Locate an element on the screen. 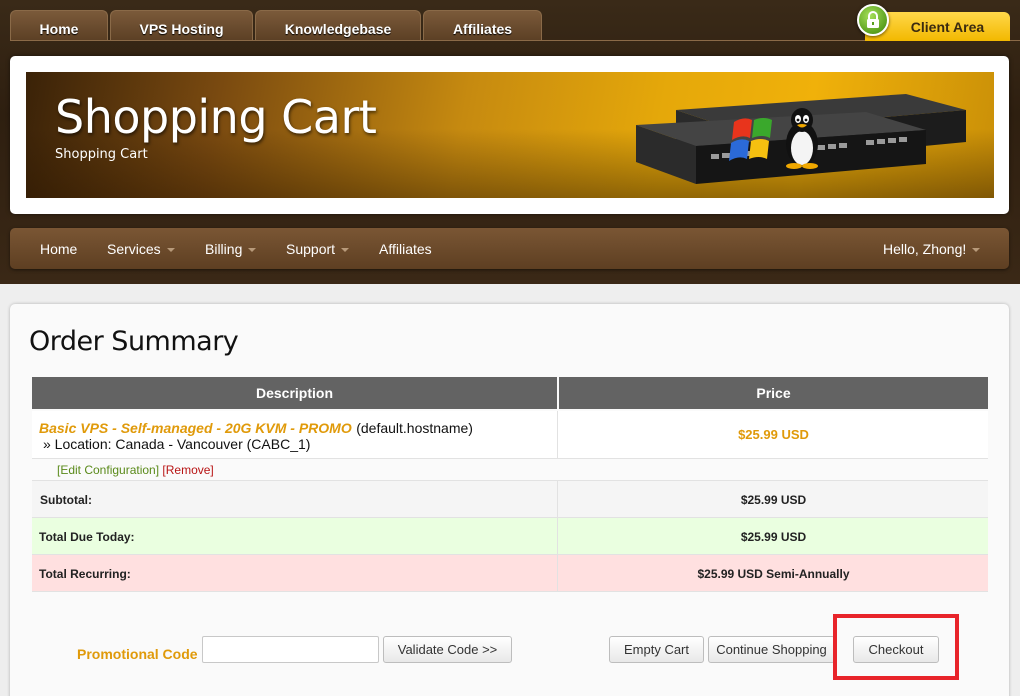 This screenshot has width=1020, height=696. top-tab-home: Home is located at coordinates (59, 25).